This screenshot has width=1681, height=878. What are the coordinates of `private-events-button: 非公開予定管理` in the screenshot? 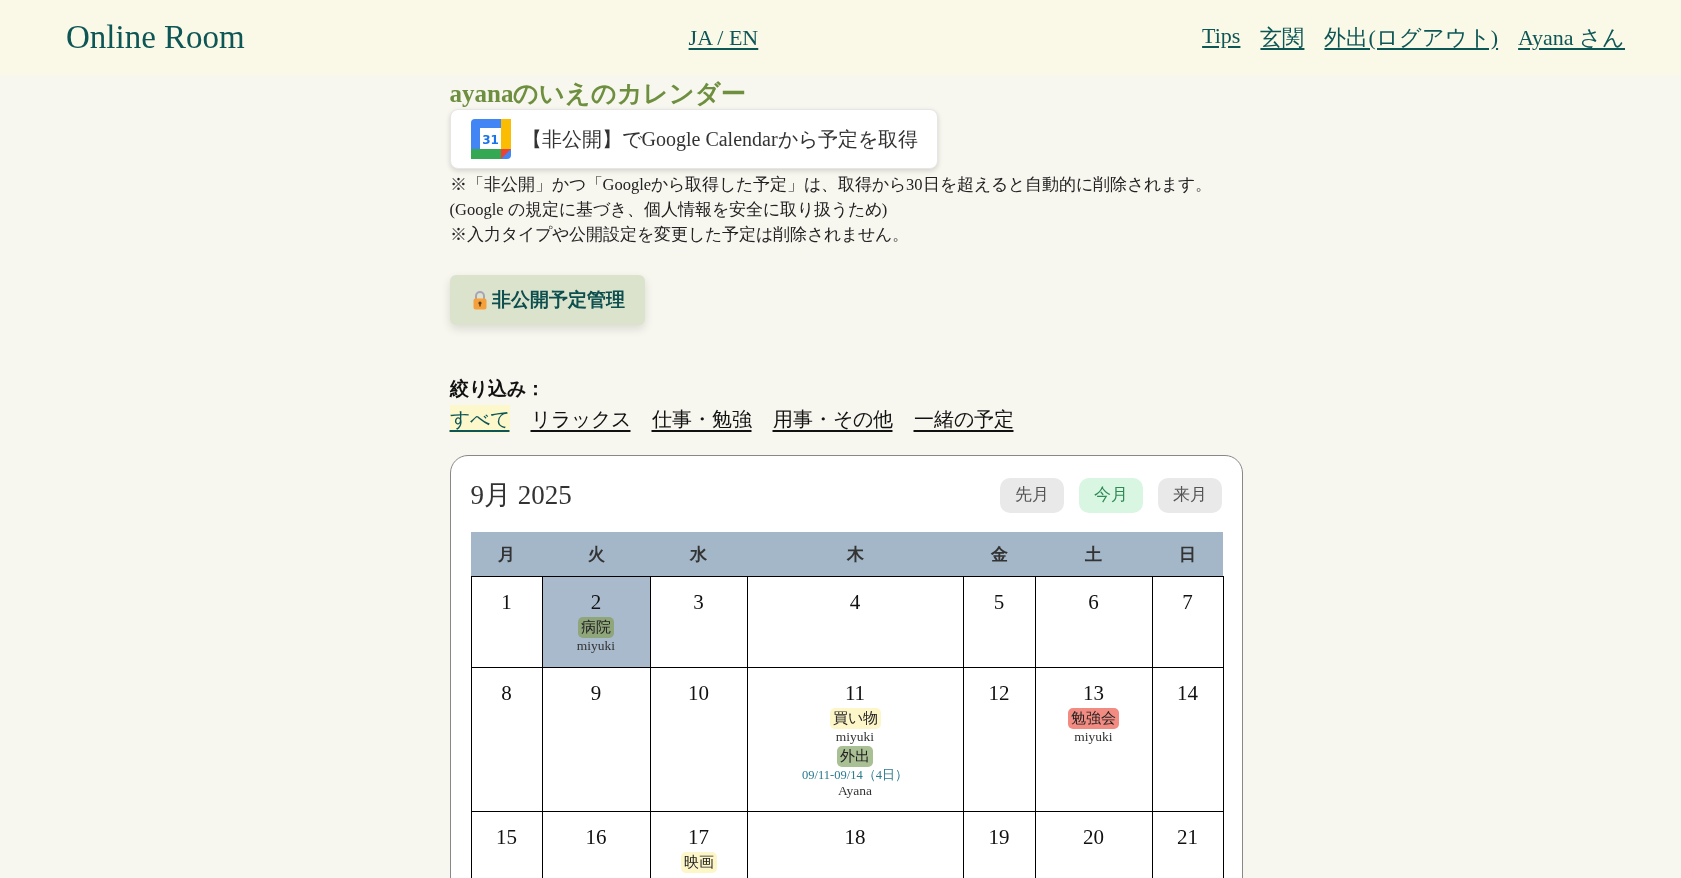 It's located at (547, 300).